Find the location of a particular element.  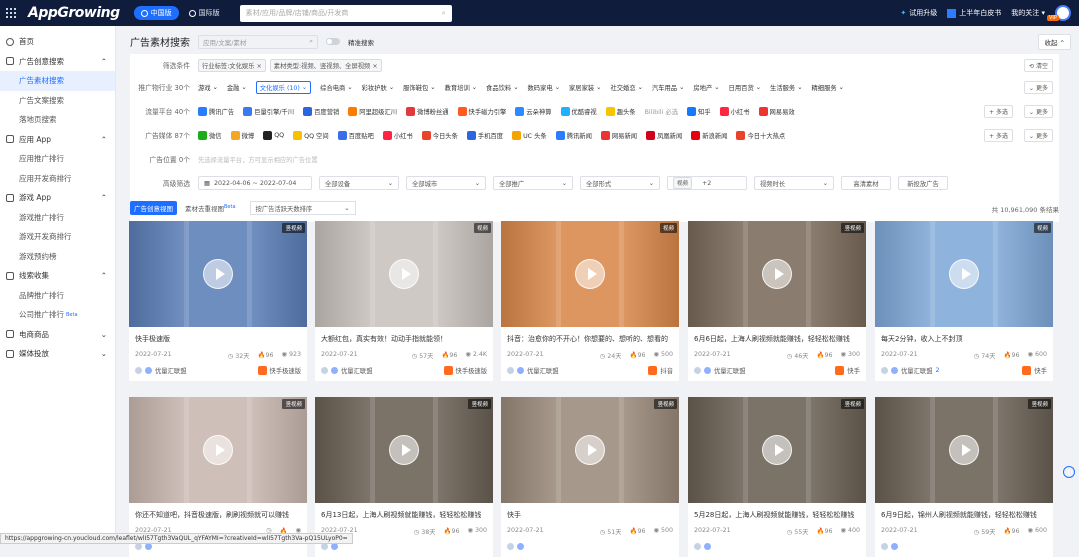

tab-material-view: 素材去重视图Beta is located at coordinates (210, 208).